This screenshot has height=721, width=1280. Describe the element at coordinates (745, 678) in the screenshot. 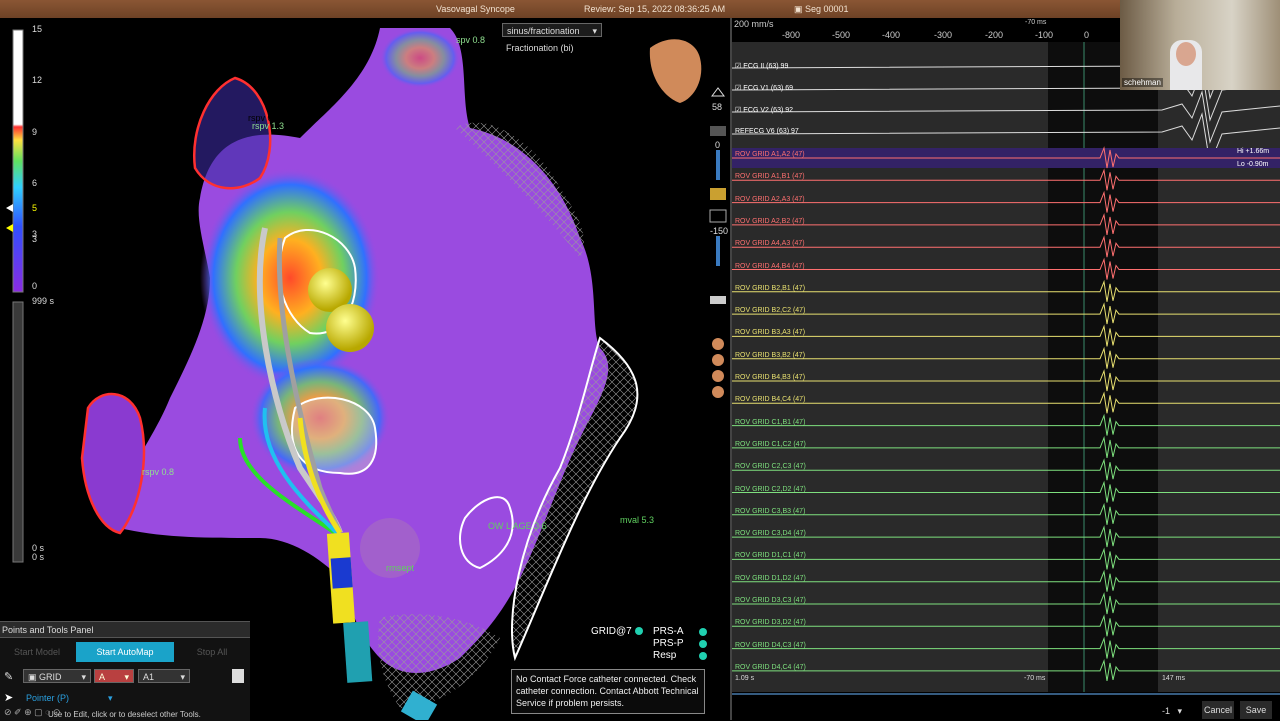

I see `window-duration: 1.09 s` at that location.